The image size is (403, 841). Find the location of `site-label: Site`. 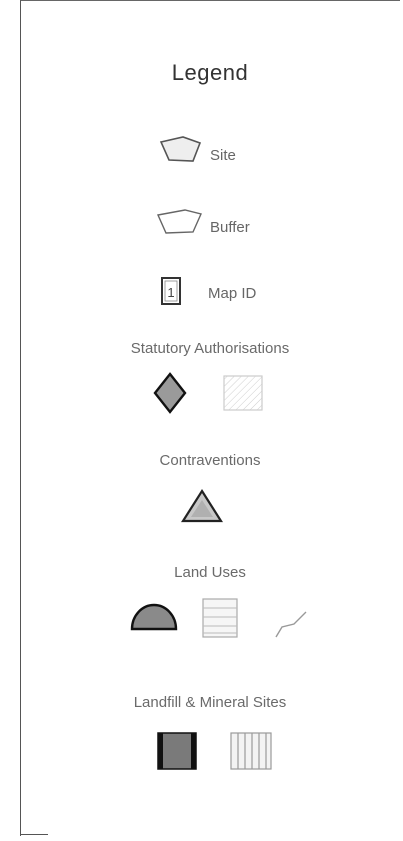

site-label: Site is located at coordinates (223, 155).